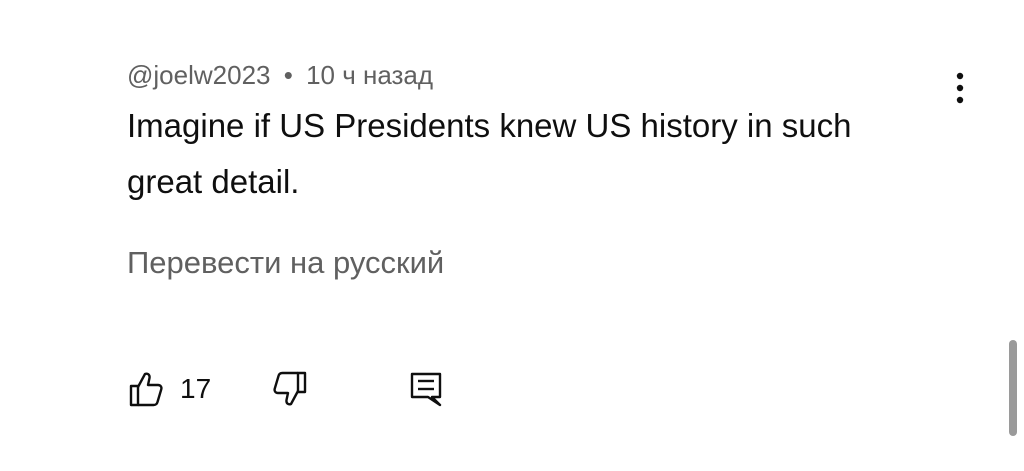 Image resolution: width=1024 pixels, height=471 pixels. What do you see at coordinates (1013, 388) in the screenshot?
I see `scrollbar-thumb` at bounding box center [1013, 388].